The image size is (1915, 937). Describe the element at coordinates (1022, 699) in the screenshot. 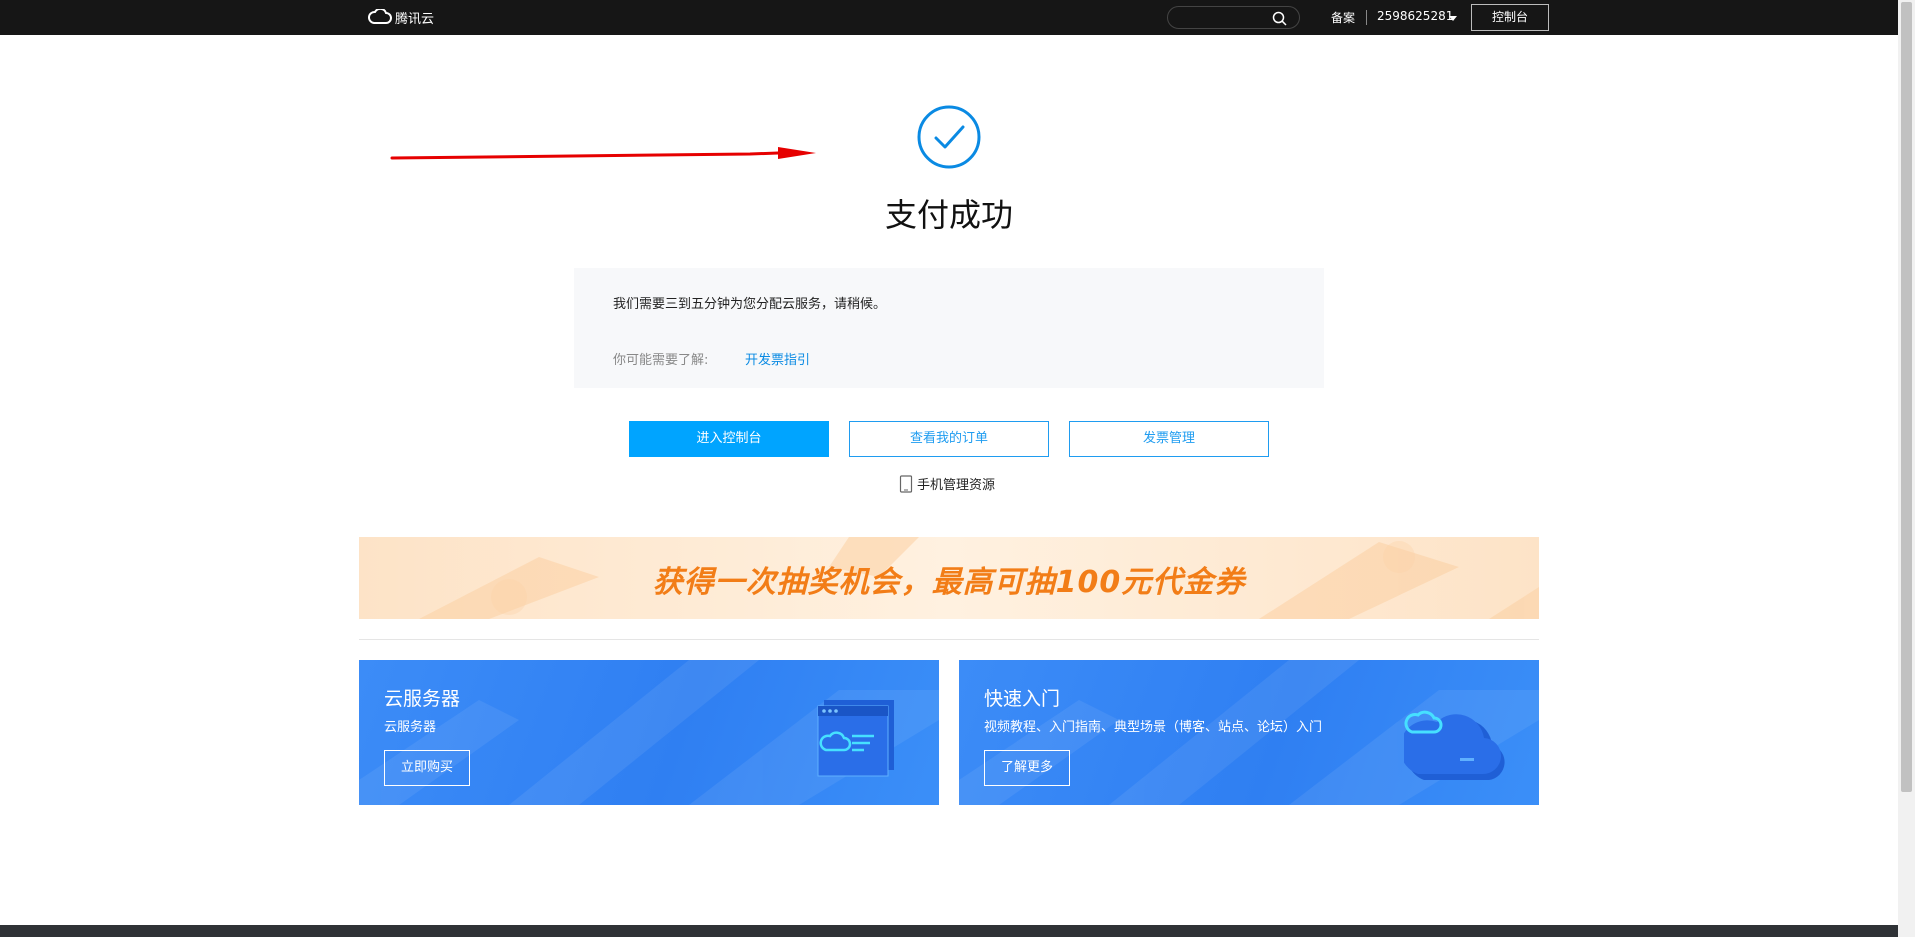

I see `card-title: 快速入门` at that location.